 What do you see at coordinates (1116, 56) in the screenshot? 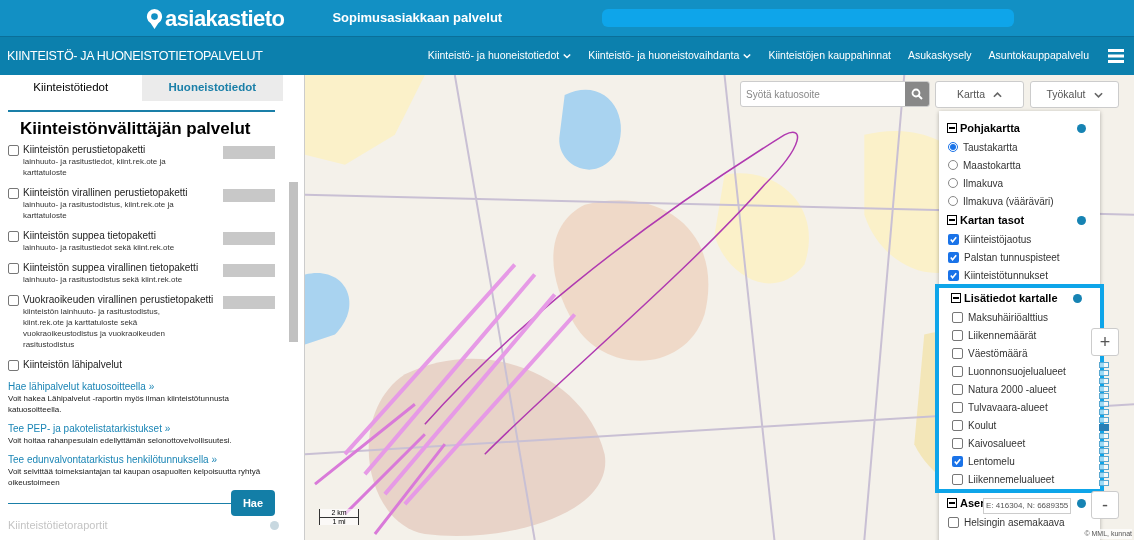
I see `menu-icon` at bounding box center [1116, 56].